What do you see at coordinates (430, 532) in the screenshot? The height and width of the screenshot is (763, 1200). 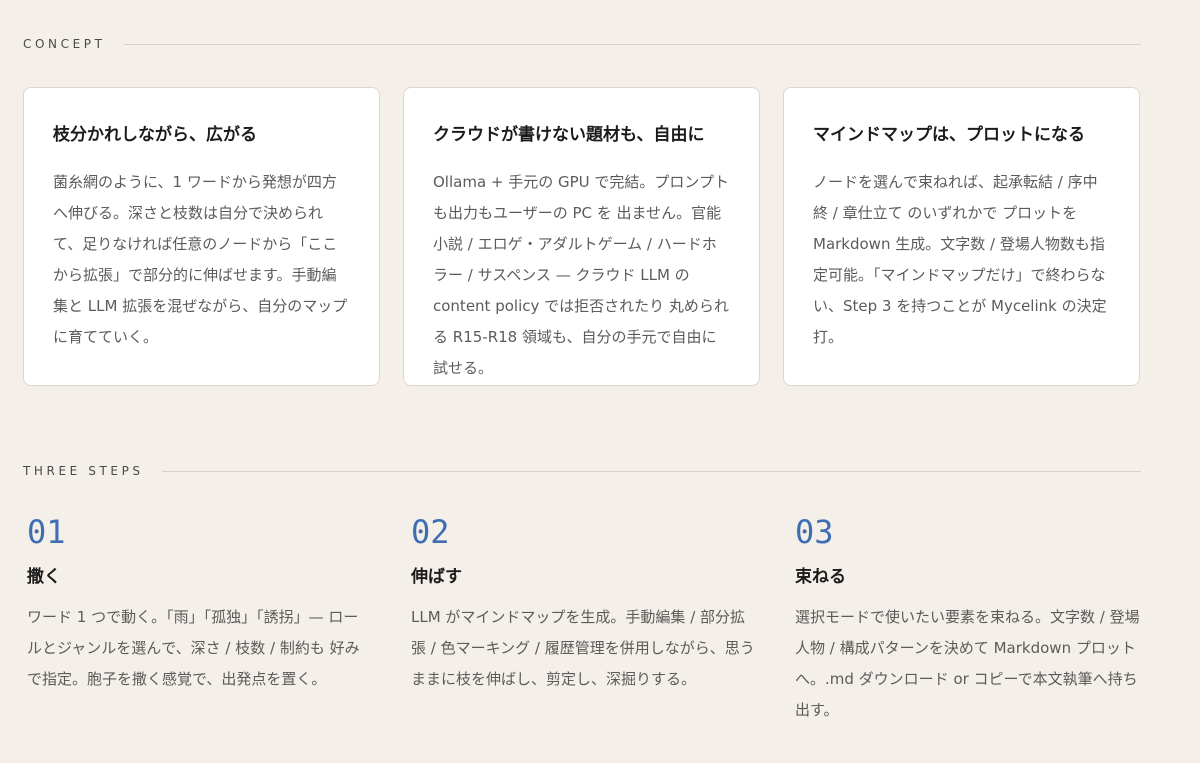 I see `step-number: 02` at bounding box center [430, 532].